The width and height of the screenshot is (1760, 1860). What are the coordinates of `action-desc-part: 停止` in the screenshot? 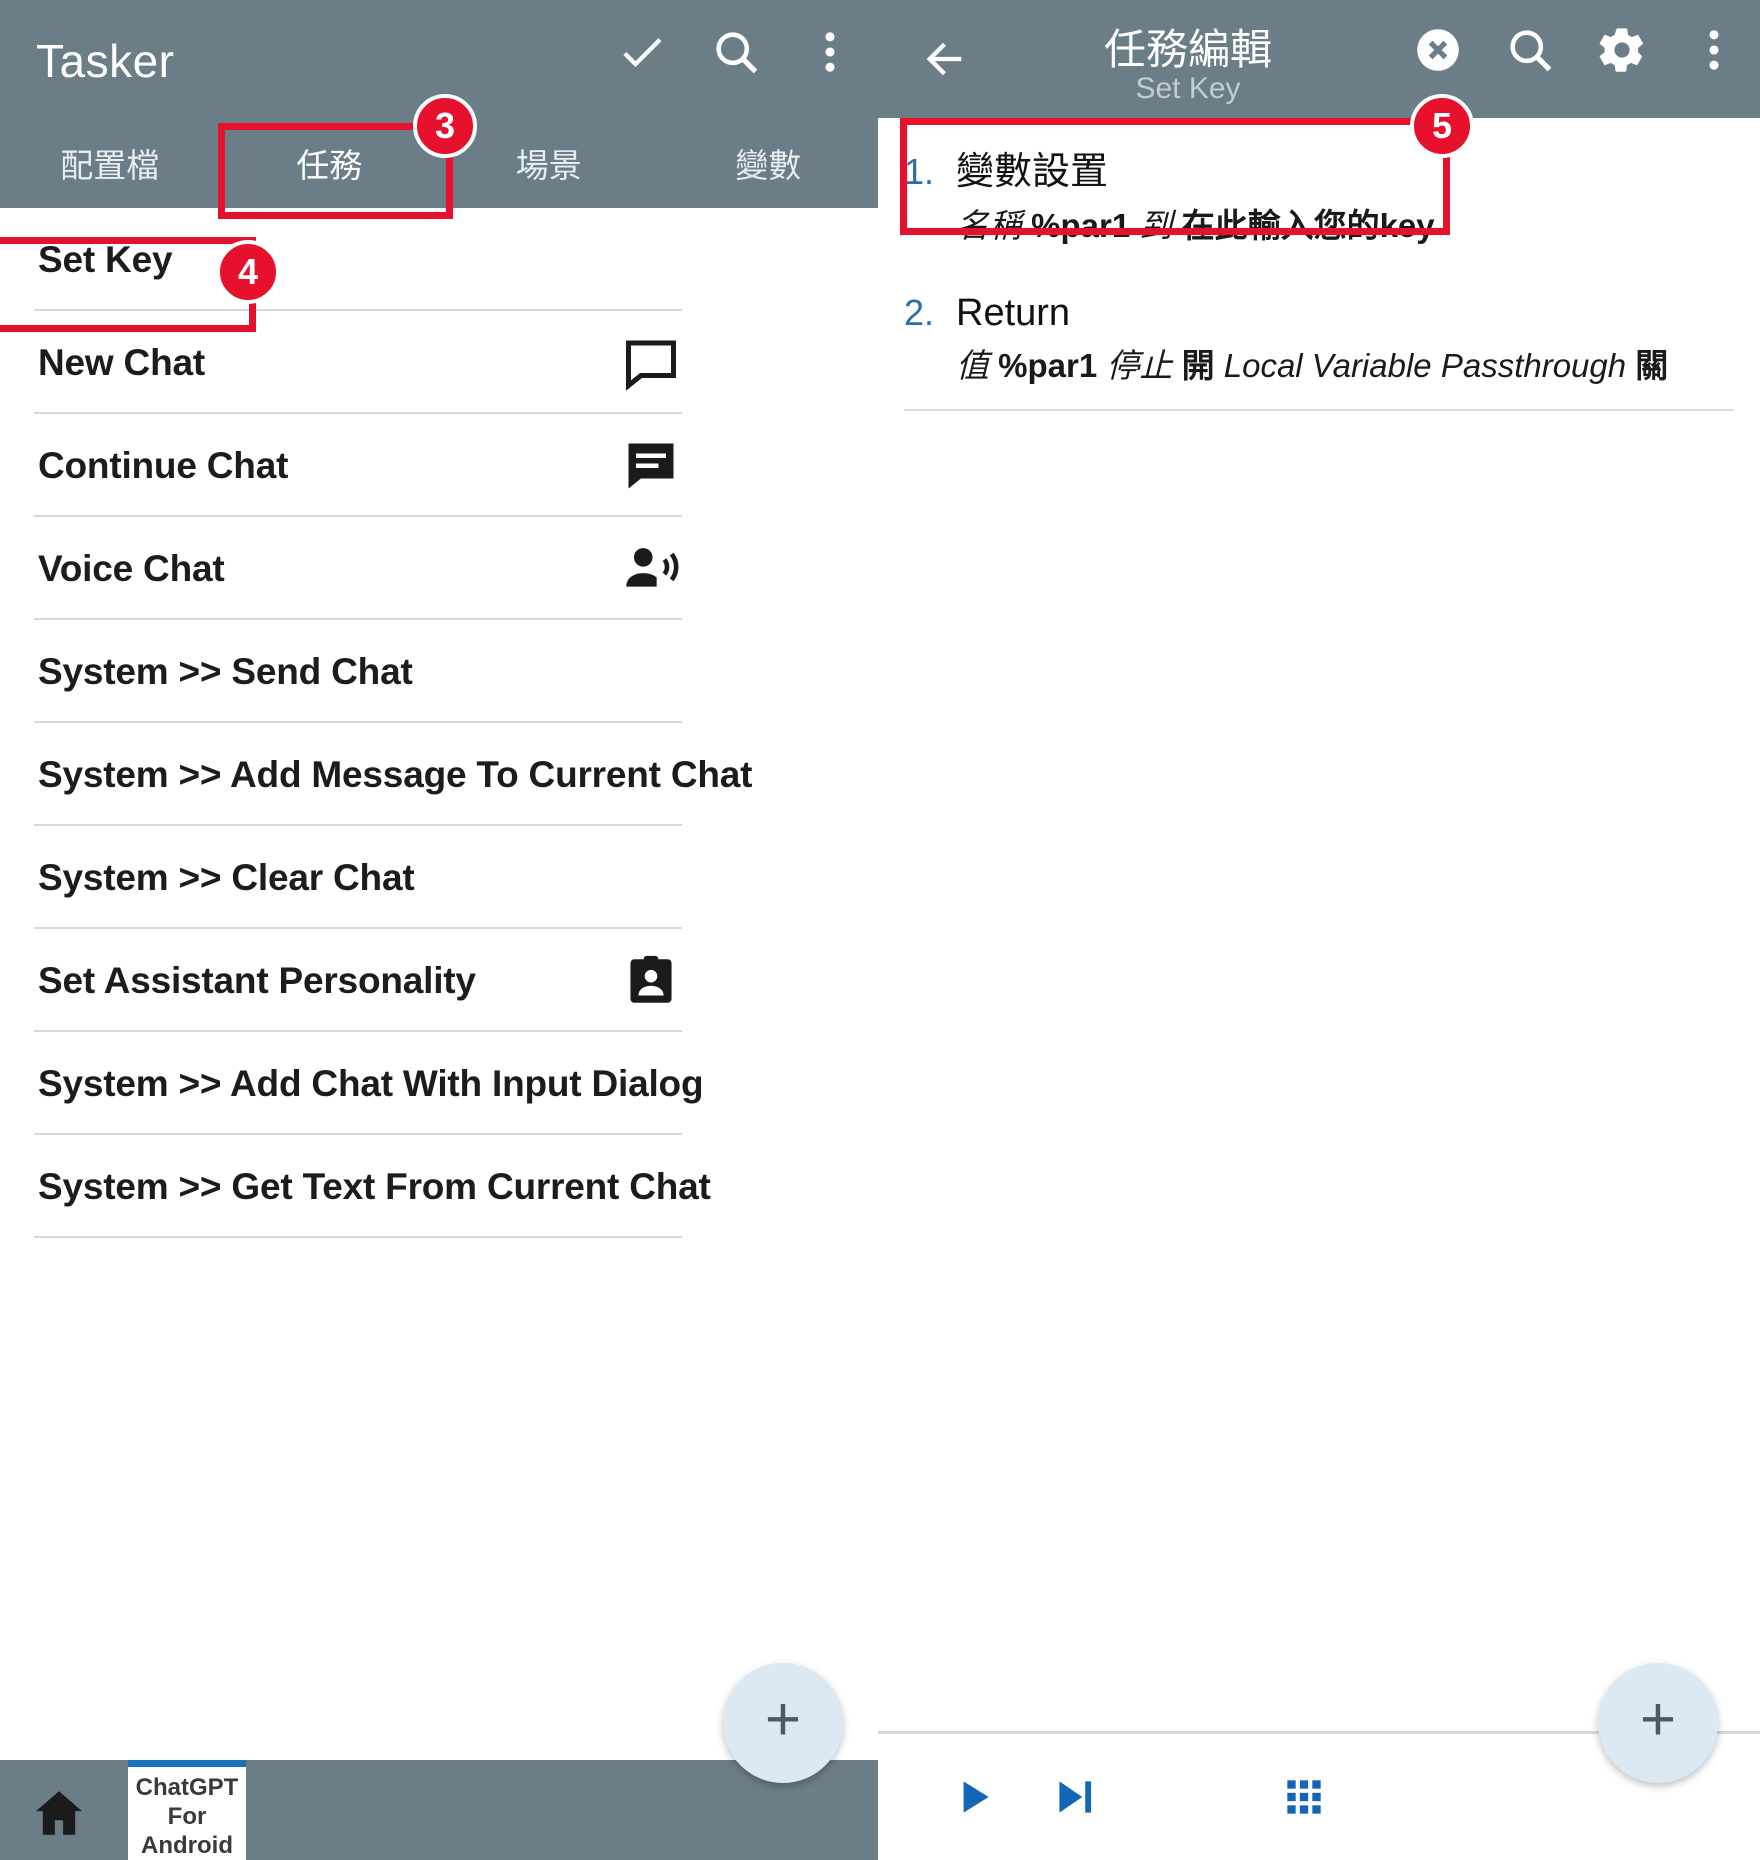 It's located at (1139, 366).